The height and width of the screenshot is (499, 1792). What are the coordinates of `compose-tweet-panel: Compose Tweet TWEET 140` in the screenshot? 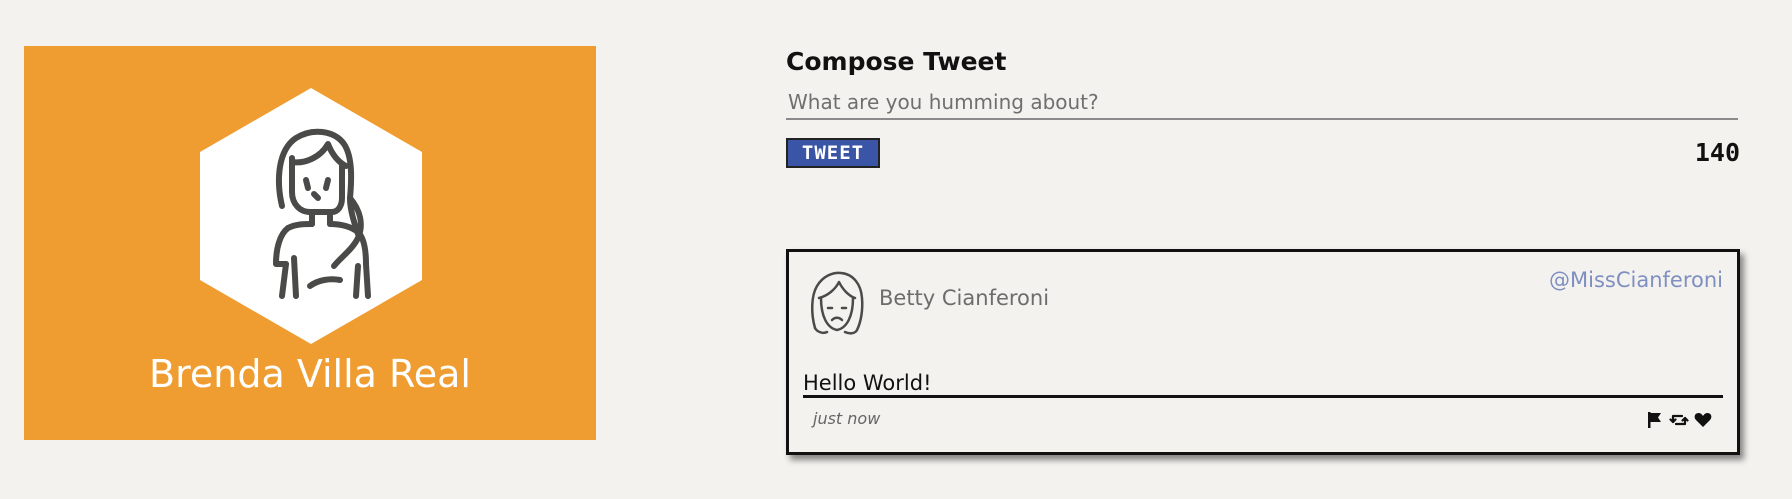 It's located at (1263, 108).